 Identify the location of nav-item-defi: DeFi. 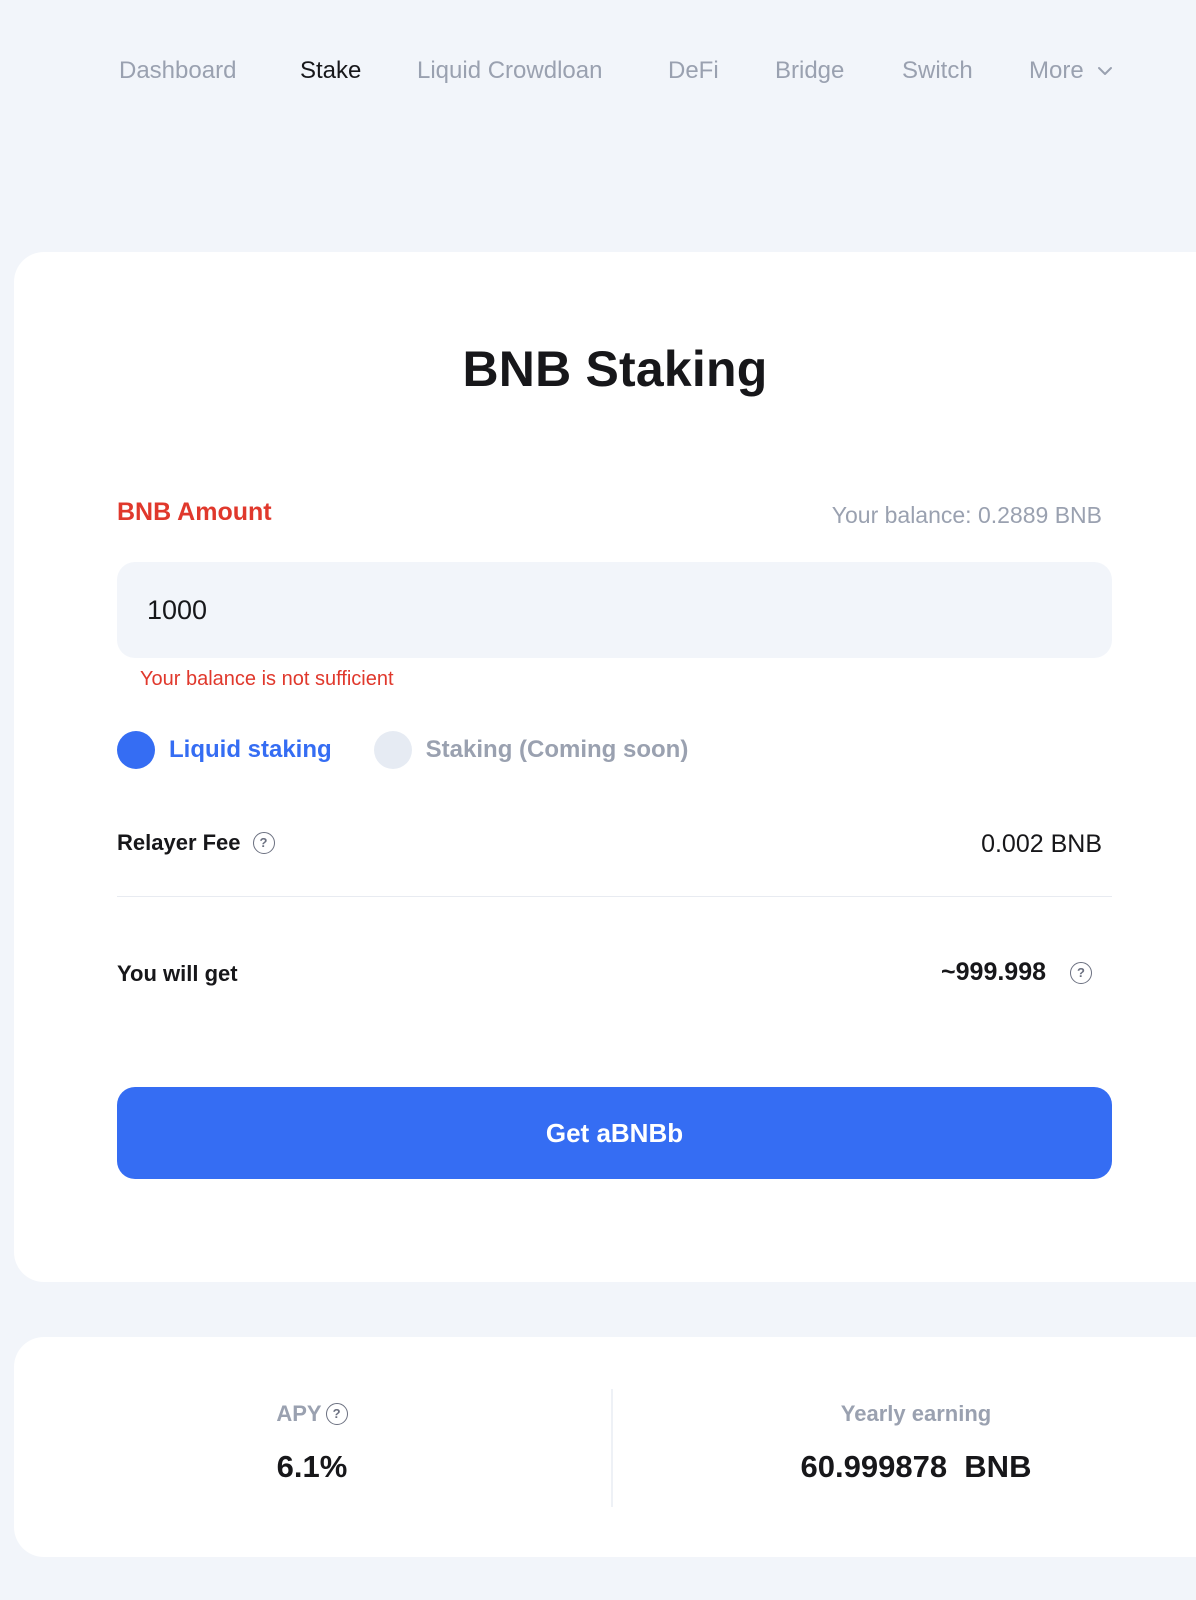
(693, 71).